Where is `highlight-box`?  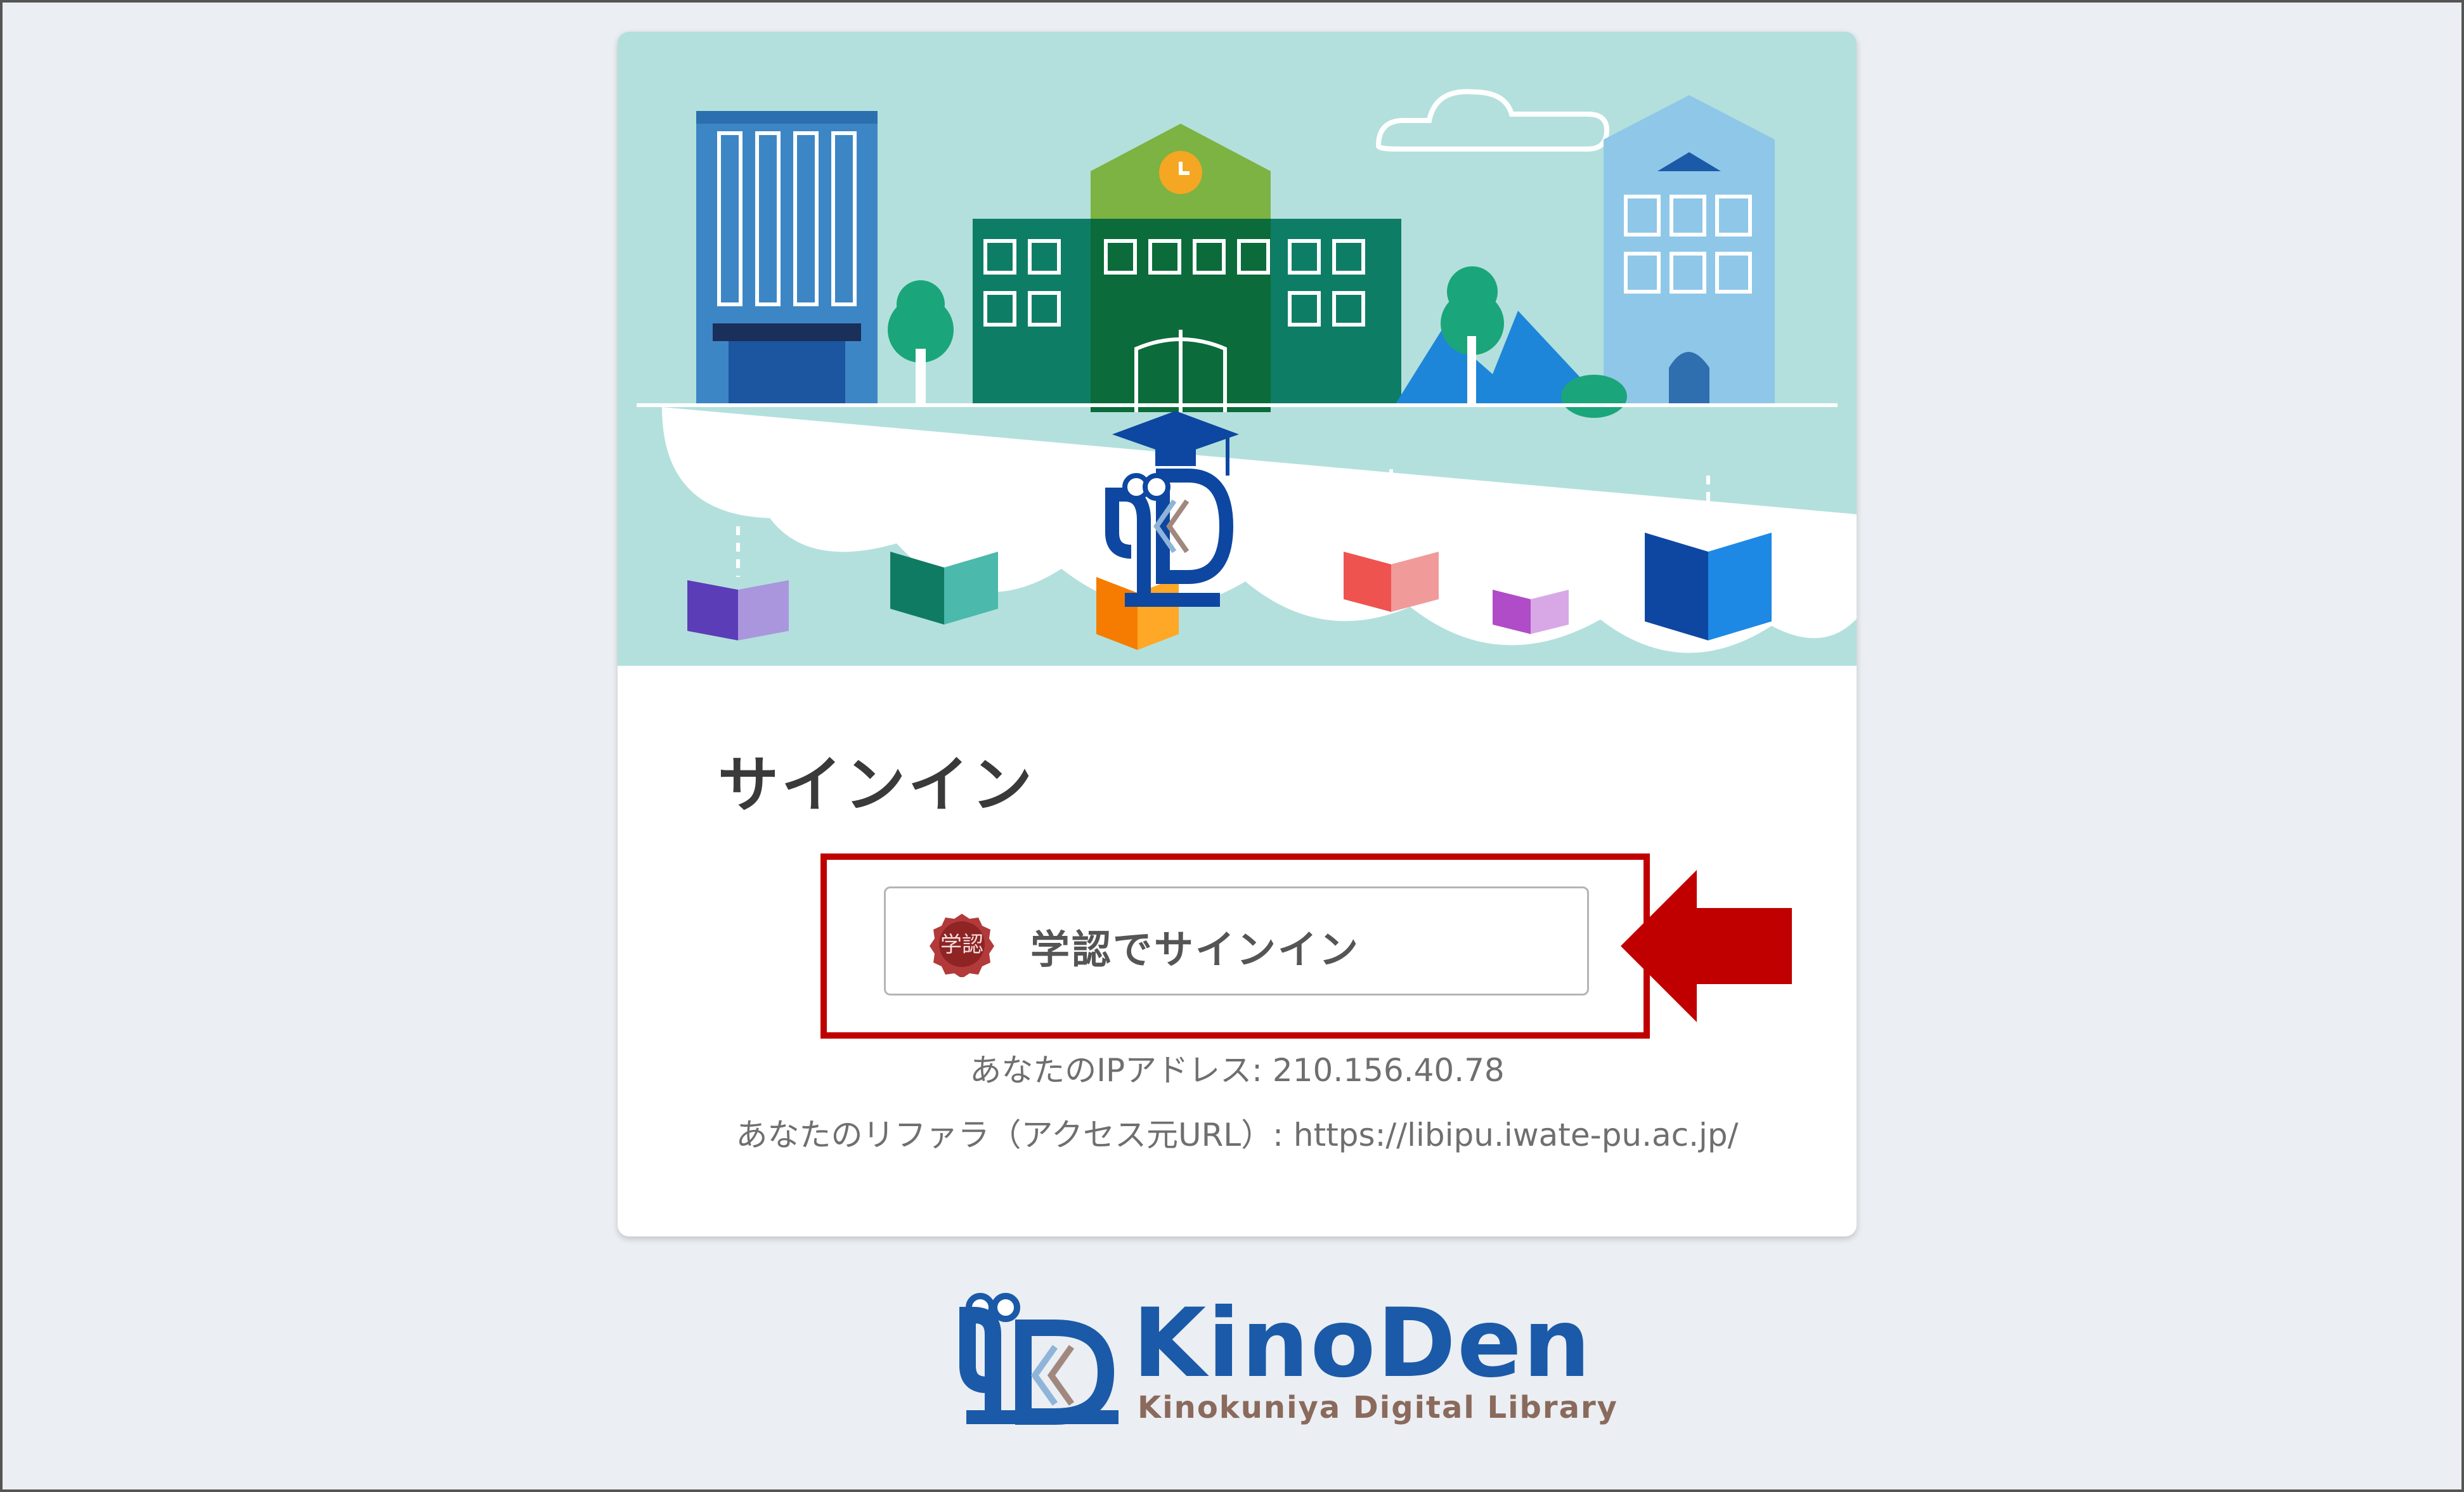 highlight-box is located at coordinates (1235, 946).